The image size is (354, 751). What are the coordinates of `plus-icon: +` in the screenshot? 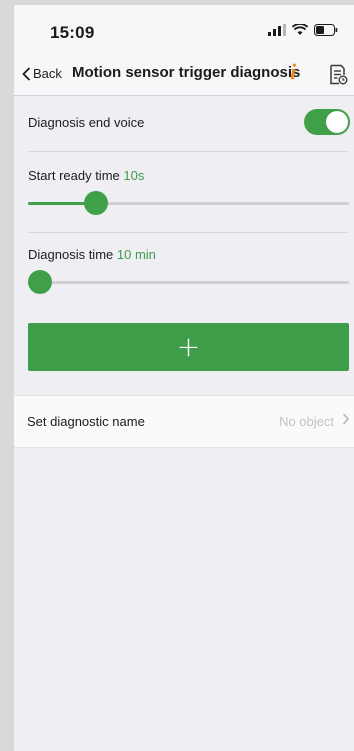 It's located at (188, 346).